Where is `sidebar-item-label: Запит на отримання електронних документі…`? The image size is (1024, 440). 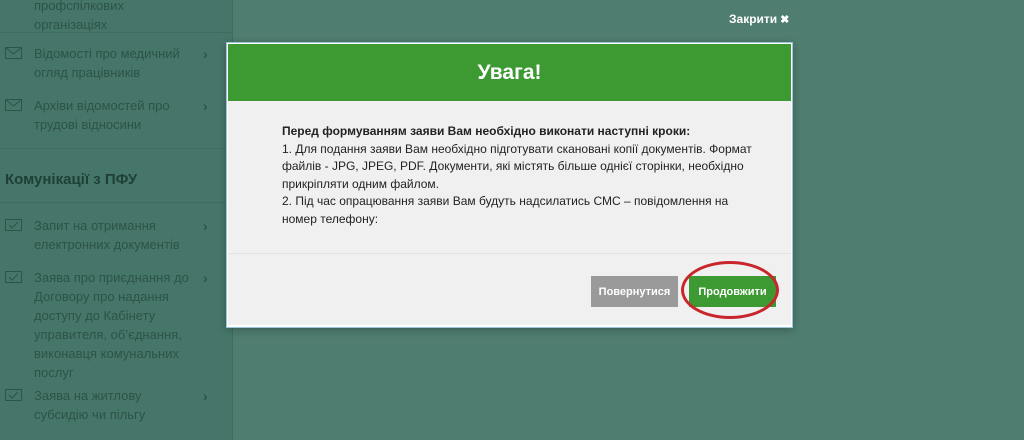 sidebar-item-label: Запит на отримання електронних документі… is located at coordinates (107, 235).